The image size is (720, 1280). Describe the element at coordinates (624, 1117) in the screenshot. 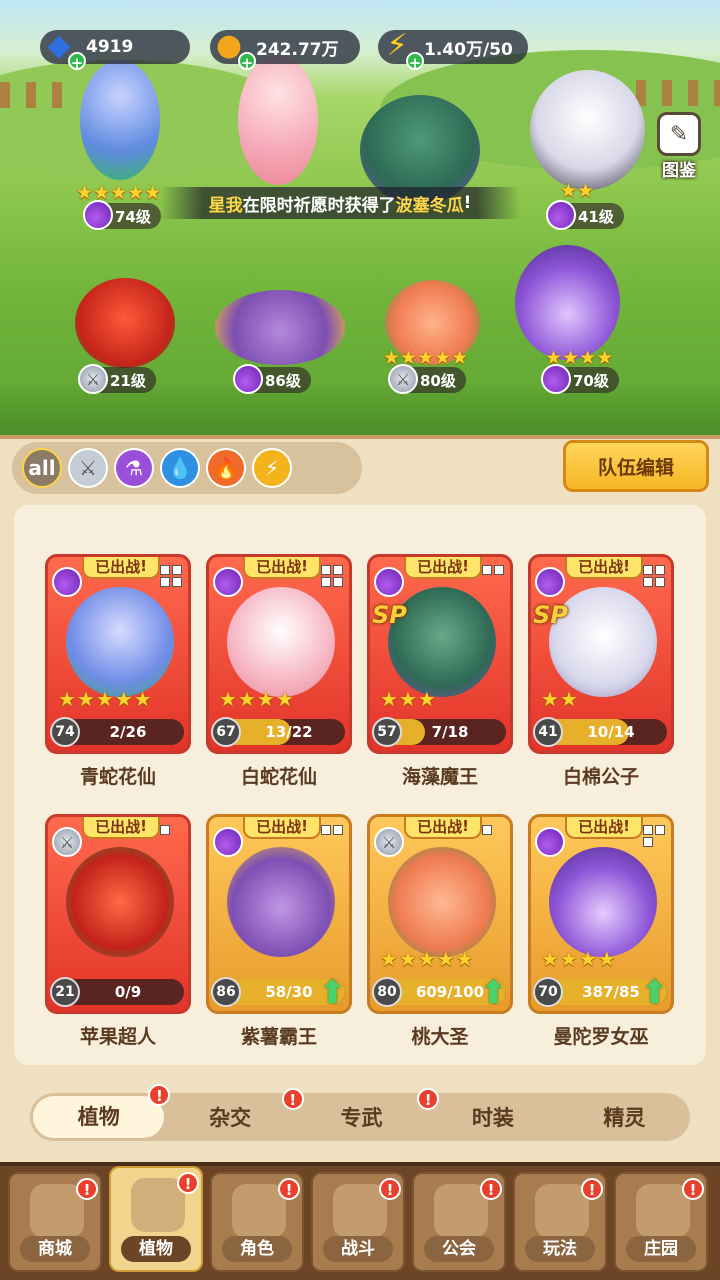

I see `tab-spirit: 精灵` at that location.